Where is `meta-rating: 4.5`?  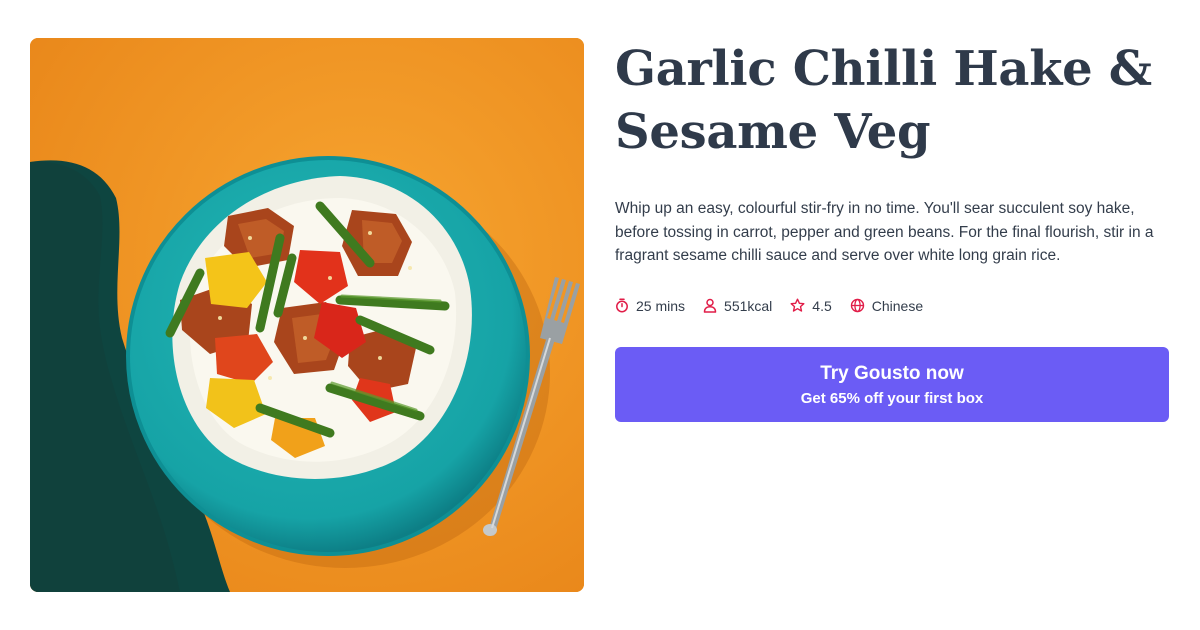
meta-rating: 4.5 is located at coordinates (811, 305).